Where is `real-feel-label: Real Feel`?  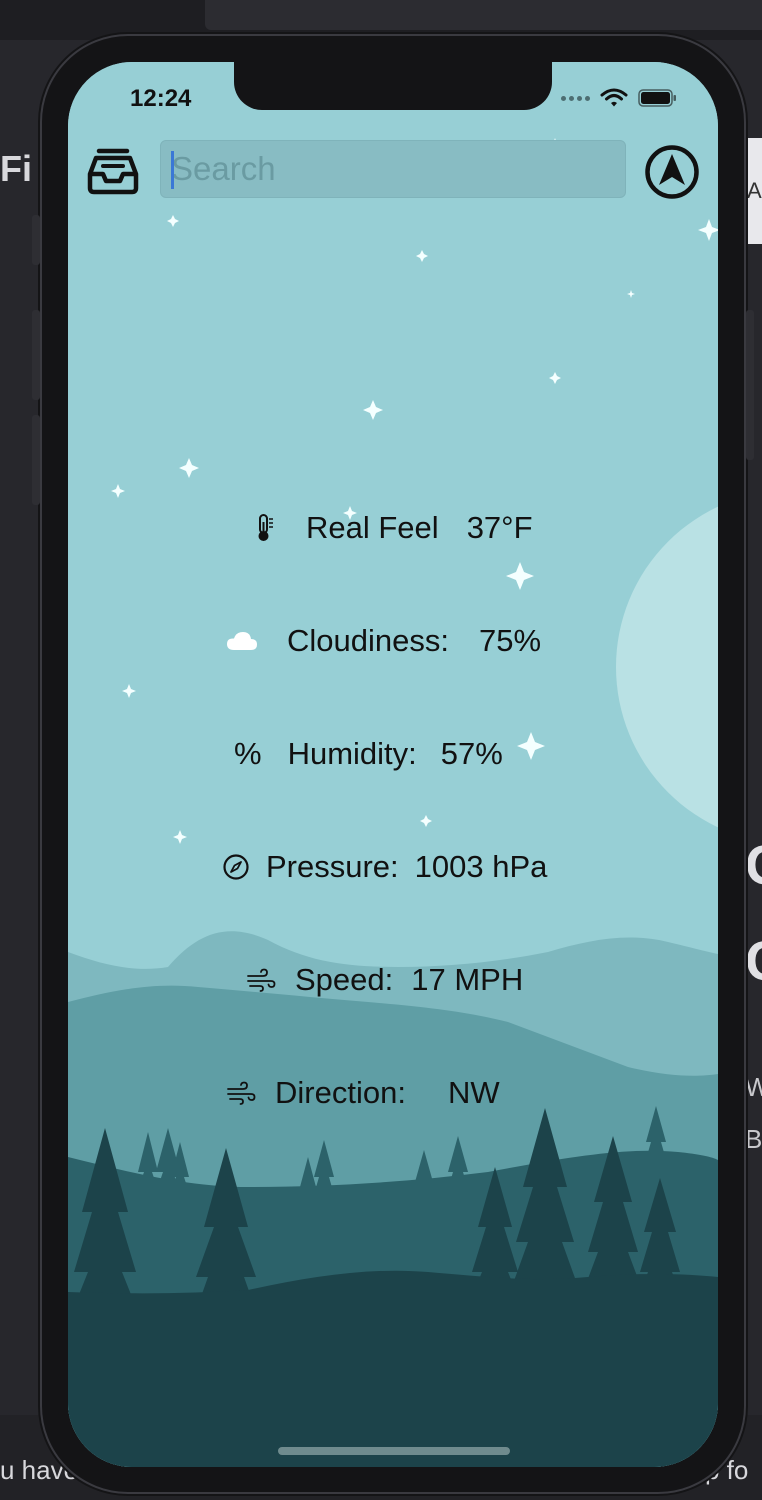
real-feel-label: Real Feel is located at coordinates (372, 527).